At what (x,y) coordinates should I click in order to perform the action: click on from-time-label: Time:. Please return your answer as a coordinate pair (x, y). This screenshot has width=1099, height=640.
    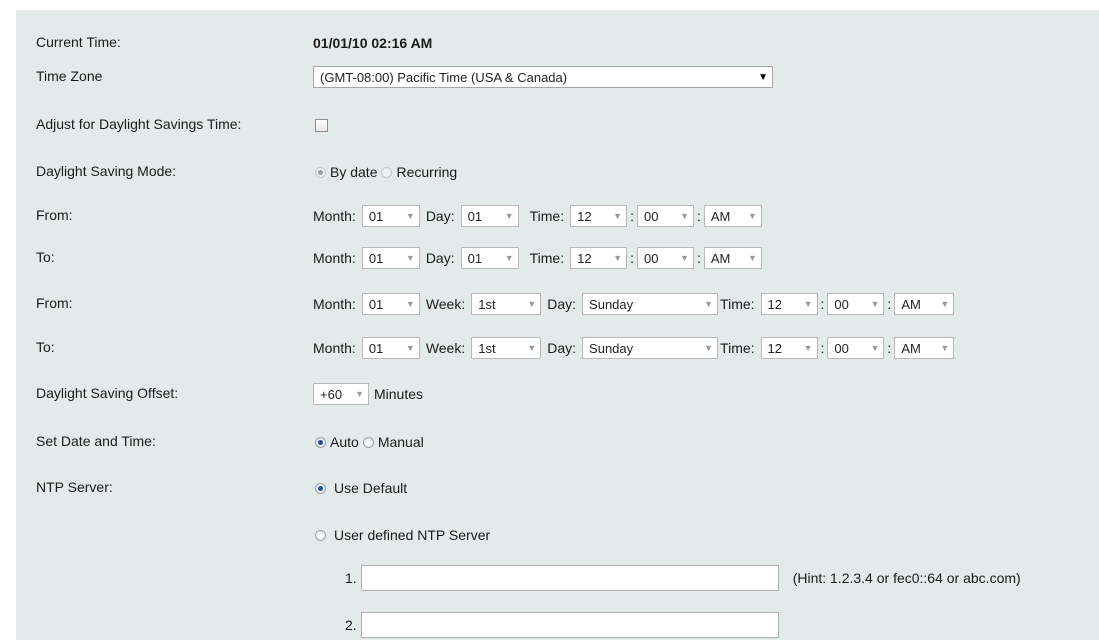
    Looking at the image, I should click on (547, 216).